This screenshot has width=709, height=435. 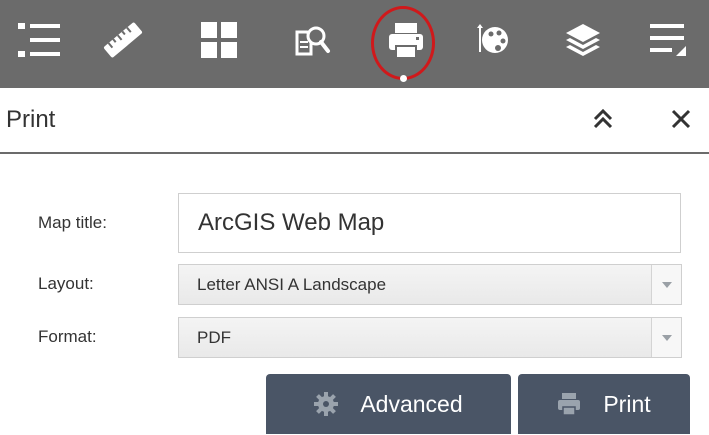 I want to click on palette-icon, so click(x=492, y=38).